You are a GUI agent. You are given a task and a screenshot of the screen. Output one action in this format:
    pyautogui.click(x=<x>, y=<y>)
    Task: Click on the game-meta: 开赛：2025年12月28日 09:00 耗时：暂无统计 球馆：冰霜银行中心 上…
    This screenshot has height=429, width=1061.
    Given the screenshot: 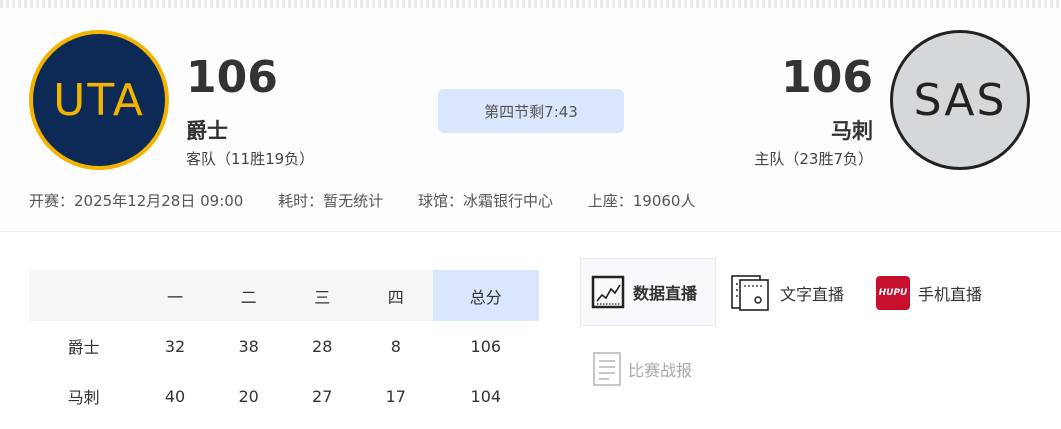 What is the action you would take?
    pyautogui.click(x=377, y=201)
    